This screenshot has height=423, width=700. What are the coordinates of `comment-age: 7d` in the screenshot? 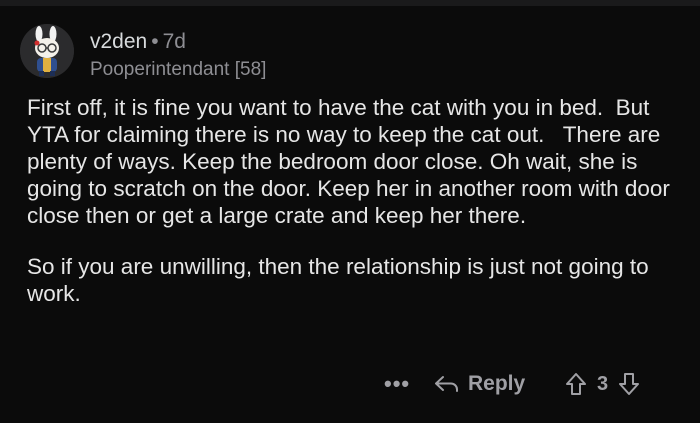 It's located at (174, 41).